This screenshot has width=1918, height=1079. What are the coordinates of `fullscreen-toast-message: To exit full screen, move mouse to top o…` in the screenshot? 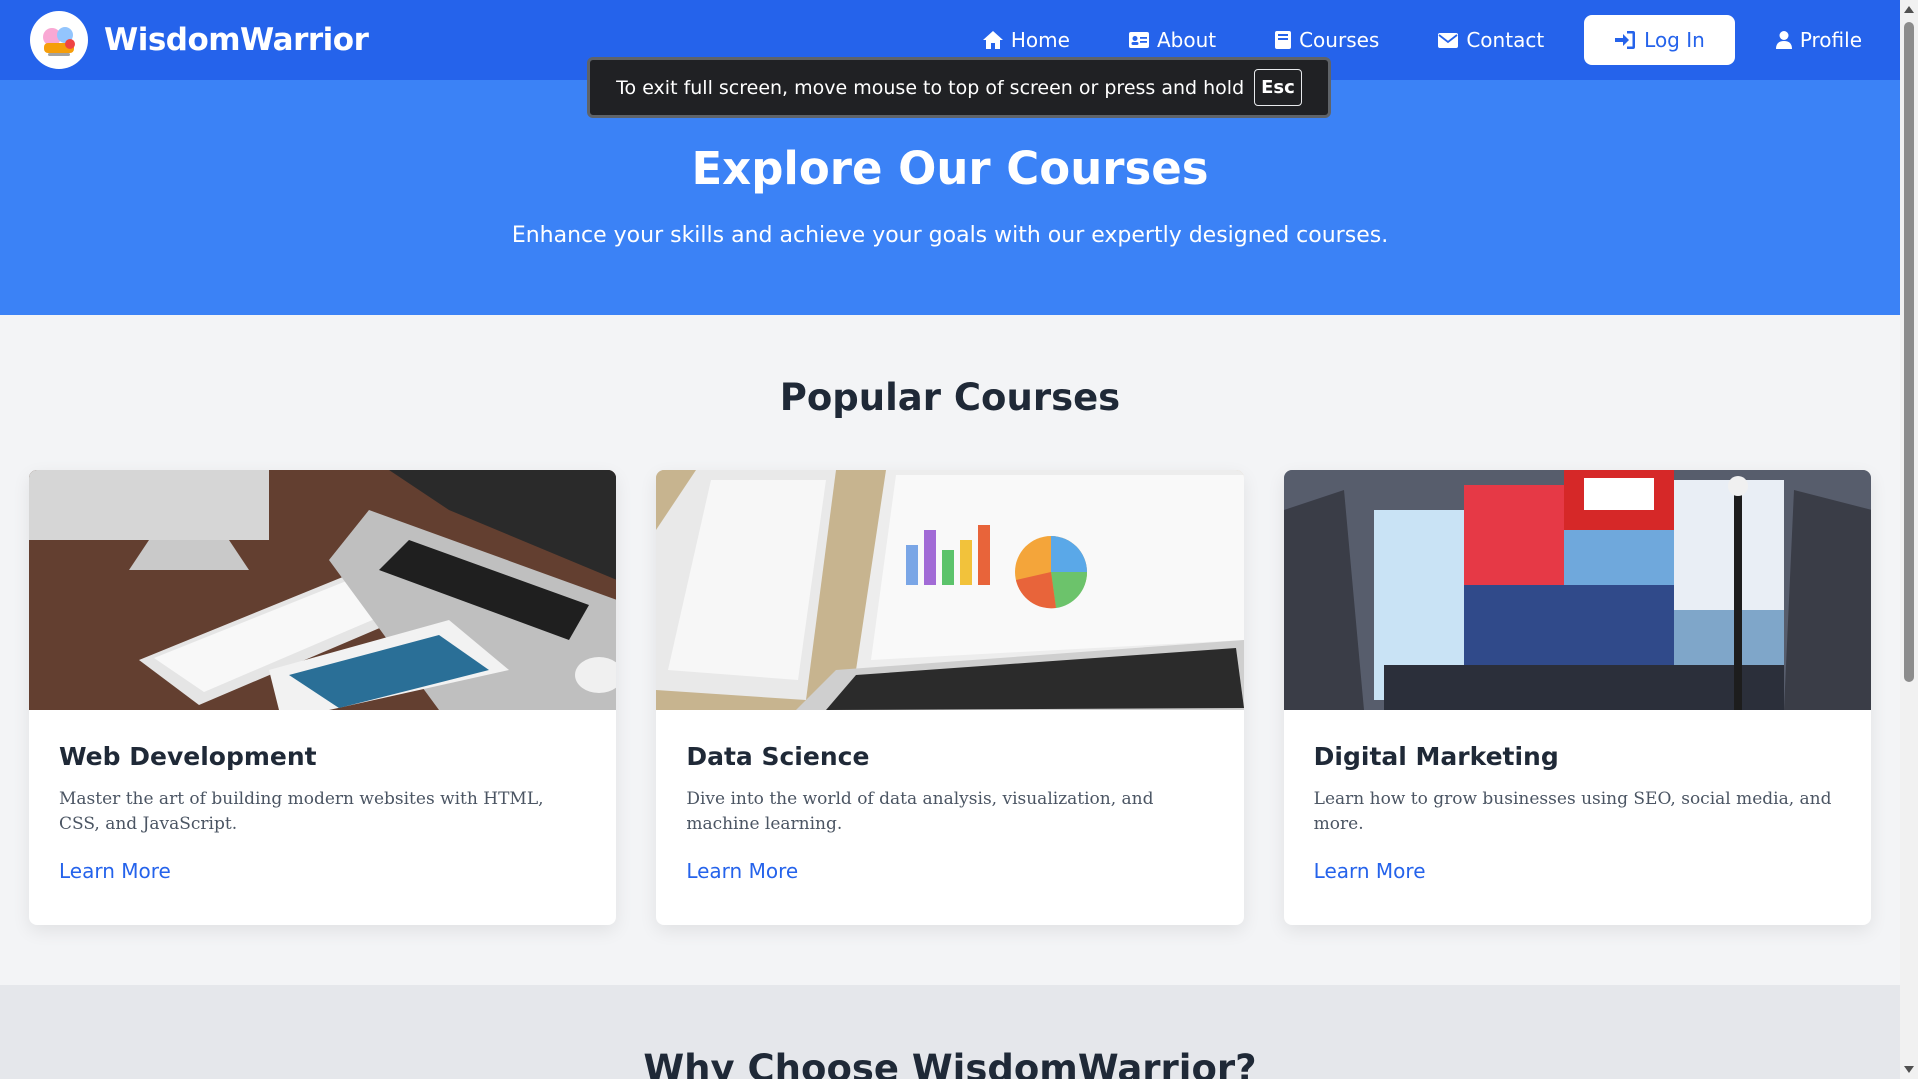 It's located at (930, 87).